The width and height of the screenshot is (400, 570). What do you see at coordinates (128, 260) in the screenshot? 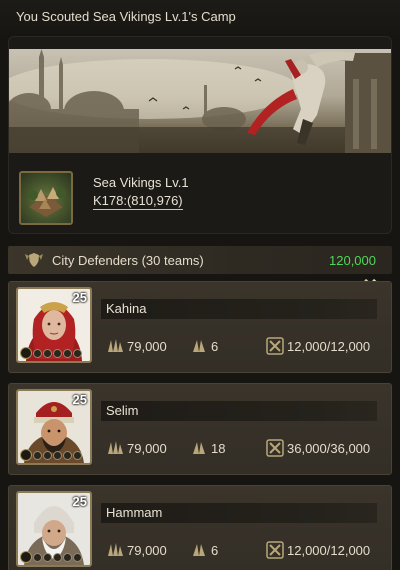
I see `section-title: City Defenders (30 teams)` at bounding box center [128, 260].